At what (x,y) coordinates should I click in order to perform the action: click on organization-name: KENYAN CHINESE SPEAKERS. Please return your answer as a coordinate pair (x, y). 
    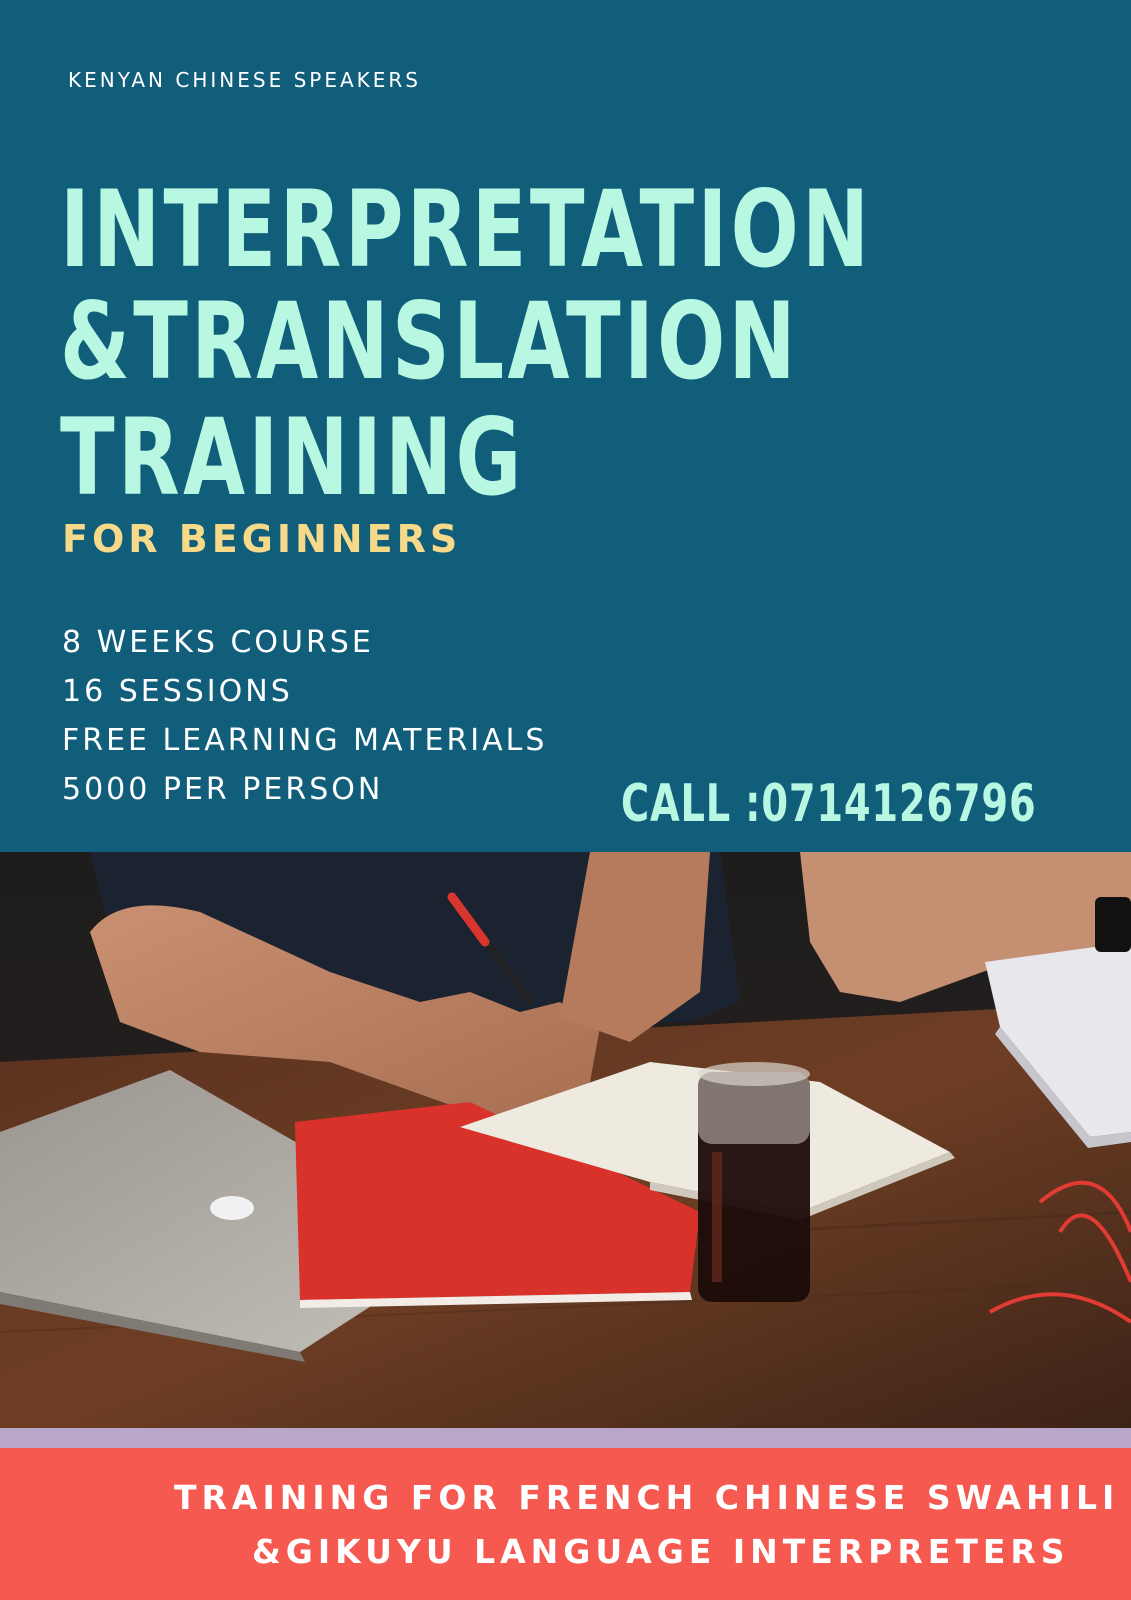
    Looking at the image, I should click on (244, 80).